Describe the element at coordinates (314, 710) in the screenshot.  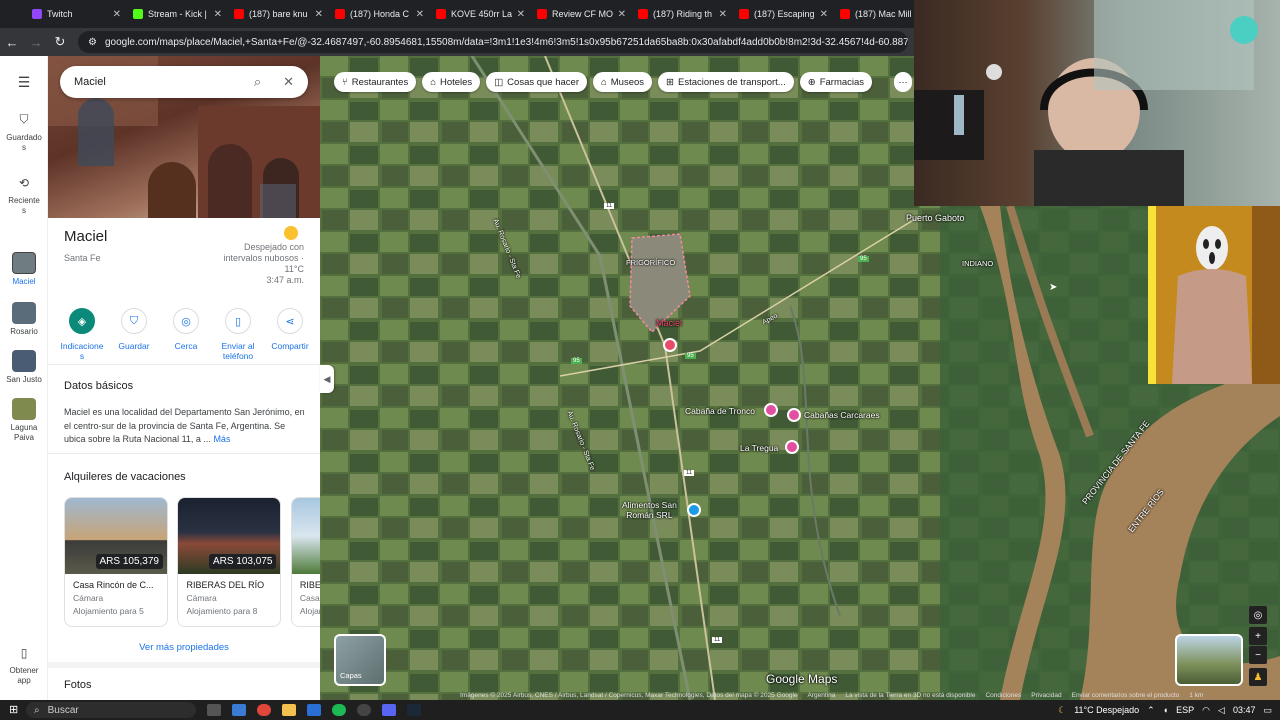
I see `store-icon` at that location.